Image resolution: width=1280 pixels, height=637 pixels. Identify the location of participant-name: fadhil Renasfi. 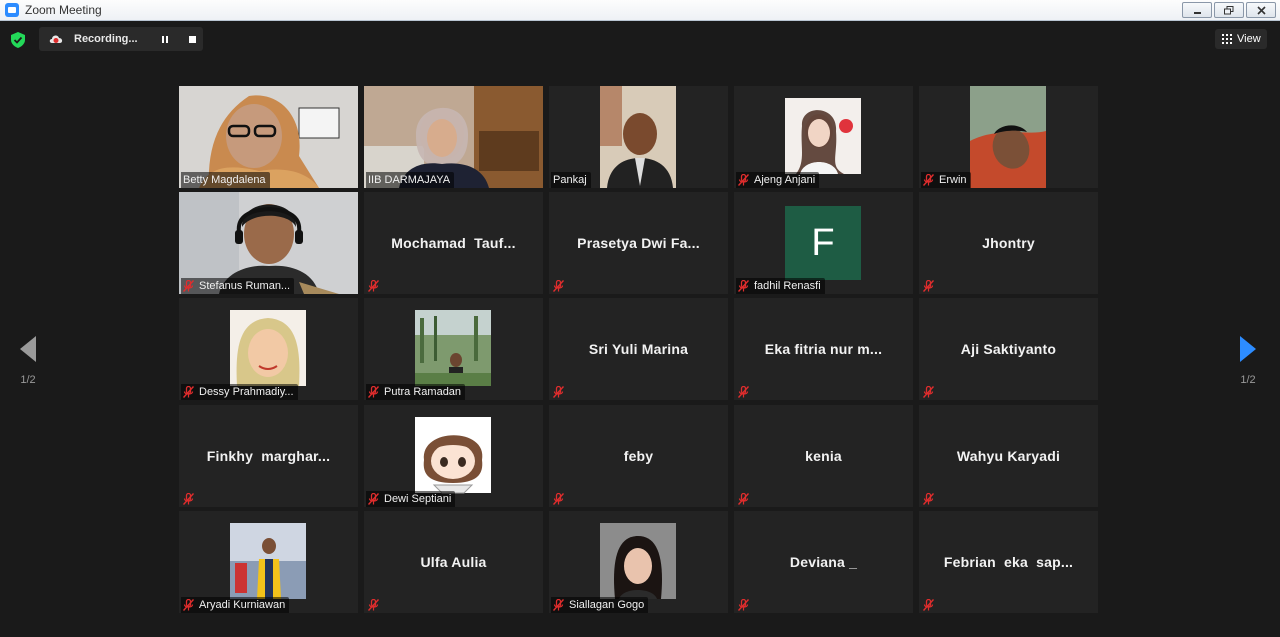
(787, 286).